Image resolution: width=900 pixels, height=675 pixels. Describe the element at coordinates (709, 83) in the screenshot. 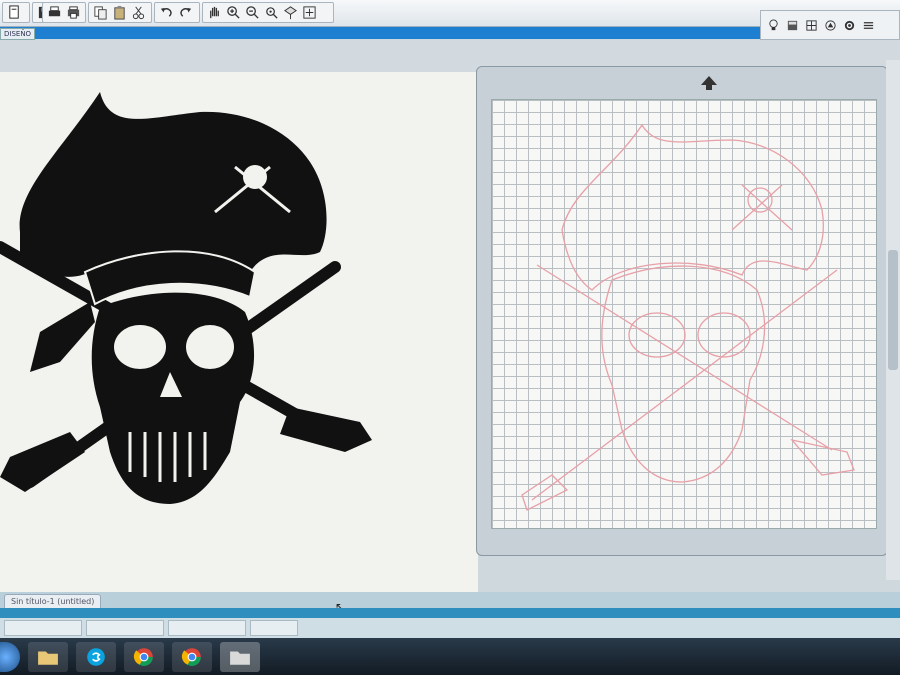

I see `feed-up-arrow-icon` at that location.